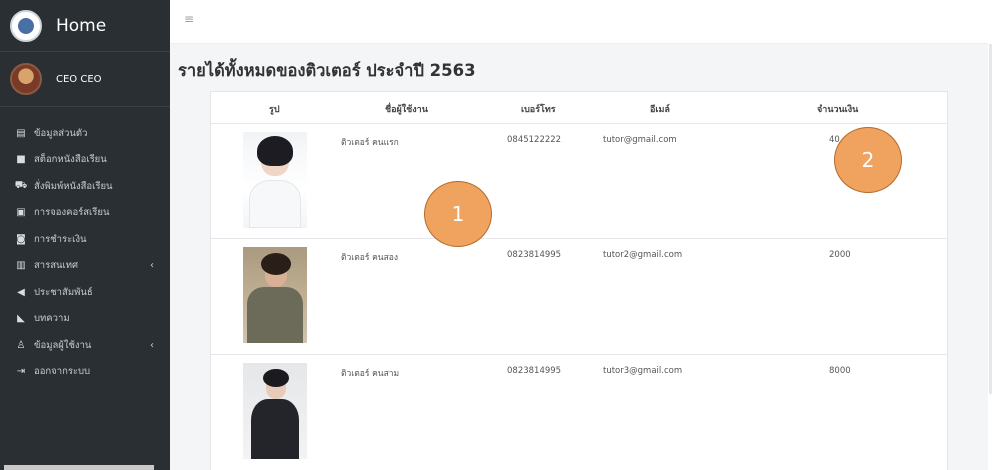  Describe the element at coordinates (26, 25) in the screenshot. I see `school-logo-icon` at that location.